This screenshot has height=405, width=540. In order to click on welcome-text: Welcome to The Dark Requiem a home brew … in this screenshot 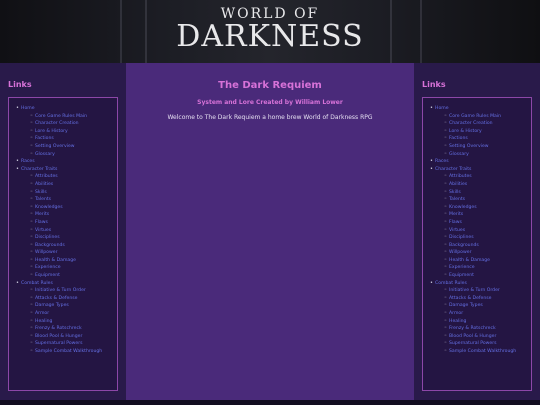, I will do `click(270, 117)`.